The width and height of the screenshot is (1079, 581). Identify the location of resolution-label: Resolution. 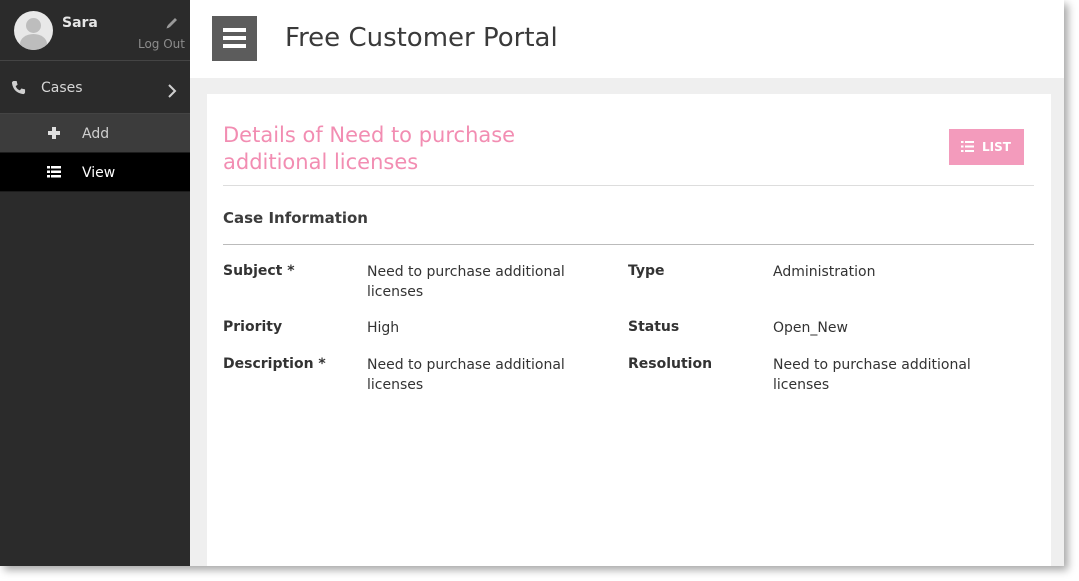
(670, 364).